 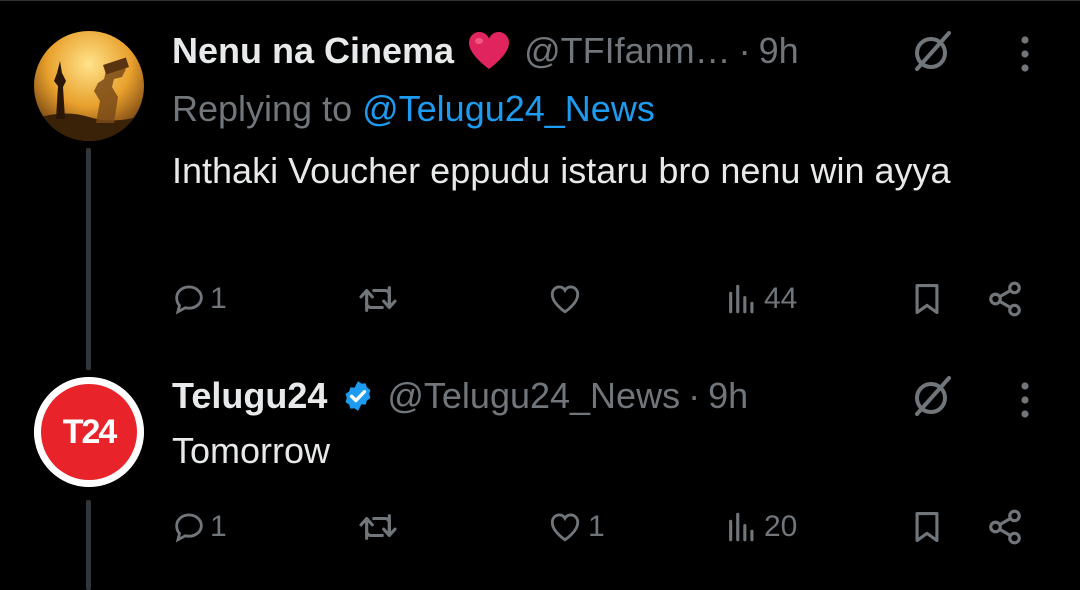 What do you see at coordinates (606, 527) in the screenshot?
I see `tweet-actions: 1 1 20` at bounding box center [606, 527].